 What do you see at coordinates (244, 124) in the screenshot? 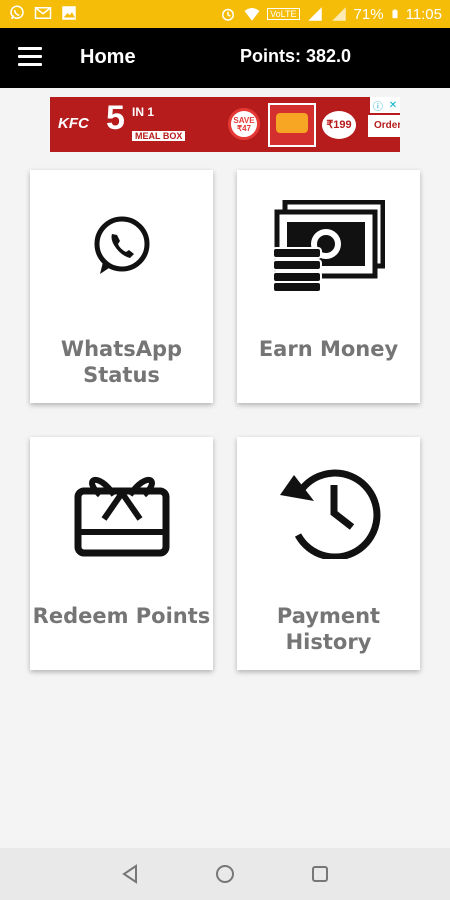
I see `ad-save-badge: SAVE ₹47` at bounding box center [244, 124].